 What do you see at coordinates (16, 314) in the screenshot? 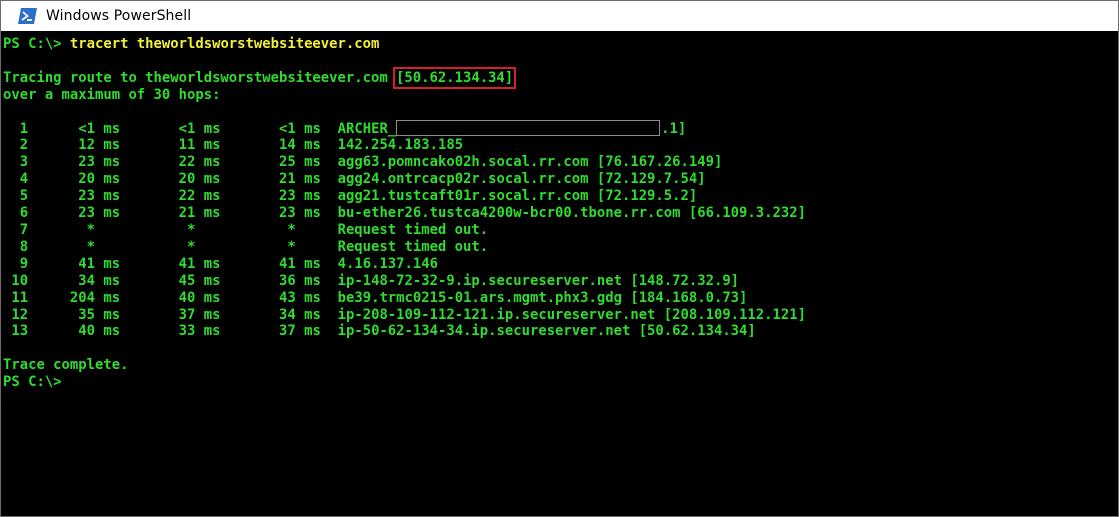
I see `hop-number: 12` at bounding box center [16, 314].